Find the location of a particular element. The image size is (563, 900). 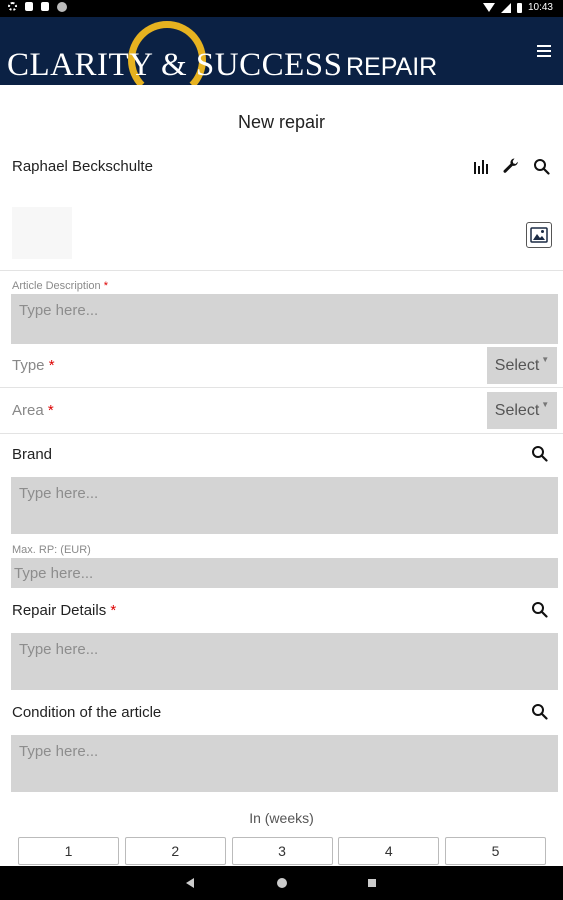

logo-subtitle: REPAIR is located at coordinates (392, 67).